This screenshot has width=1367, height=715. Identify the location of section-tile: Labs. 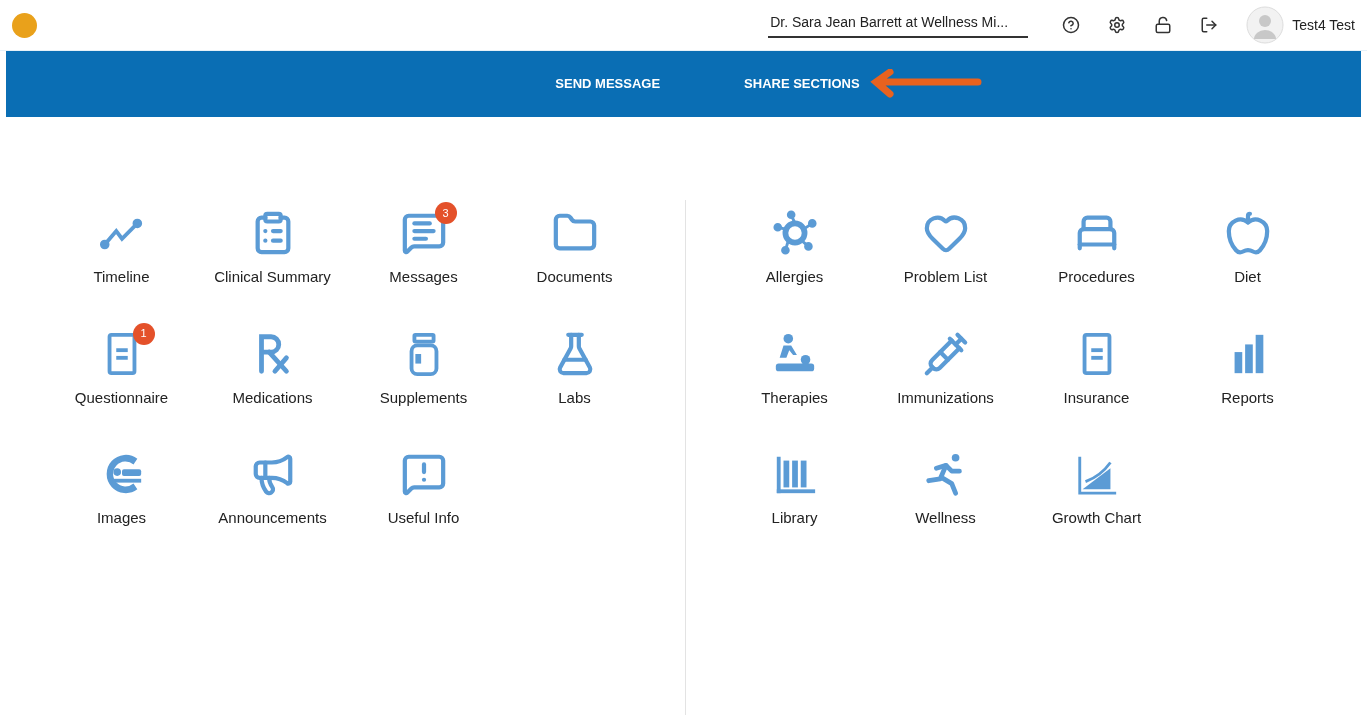
(574, 364).